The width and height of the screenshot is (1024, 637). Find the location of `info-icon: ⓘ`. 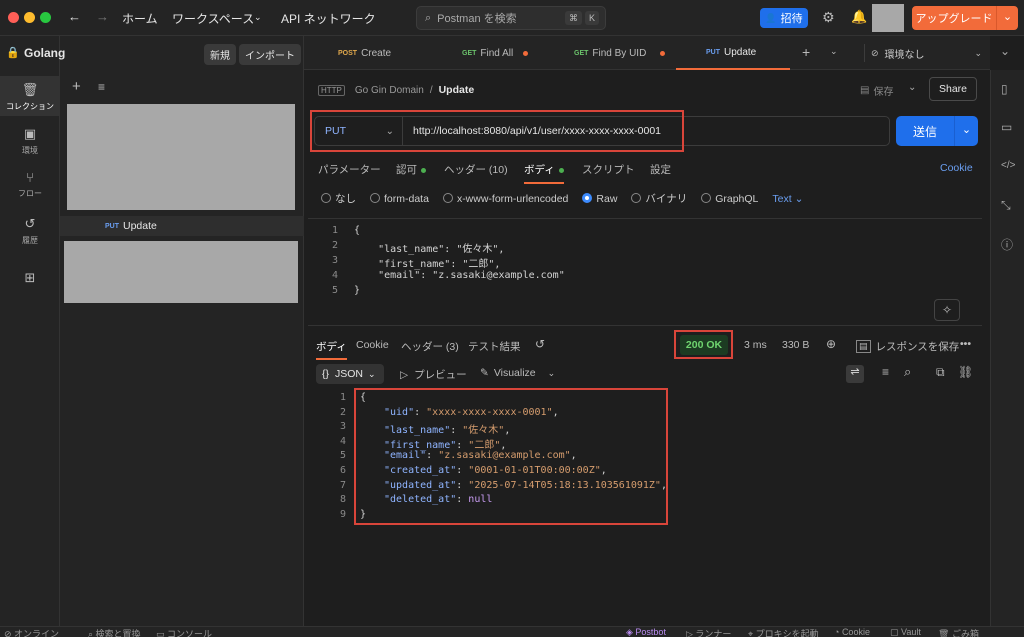

info-icon: ⓘ is located at coordinates (1007, 244).